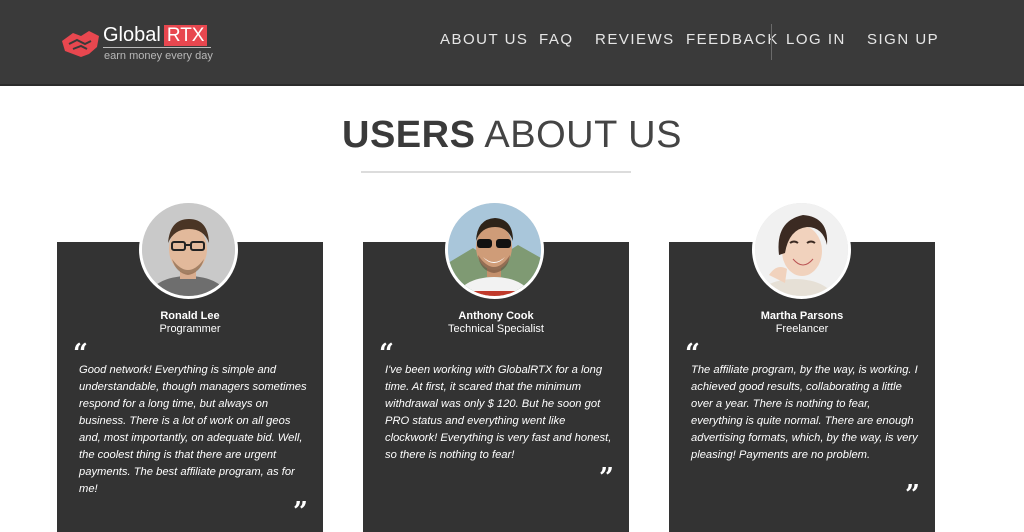 Image resolution: width=1024 pixels, height=532 pixels. I want to click on section-title-light: ABOUT US, so click(583, 135).